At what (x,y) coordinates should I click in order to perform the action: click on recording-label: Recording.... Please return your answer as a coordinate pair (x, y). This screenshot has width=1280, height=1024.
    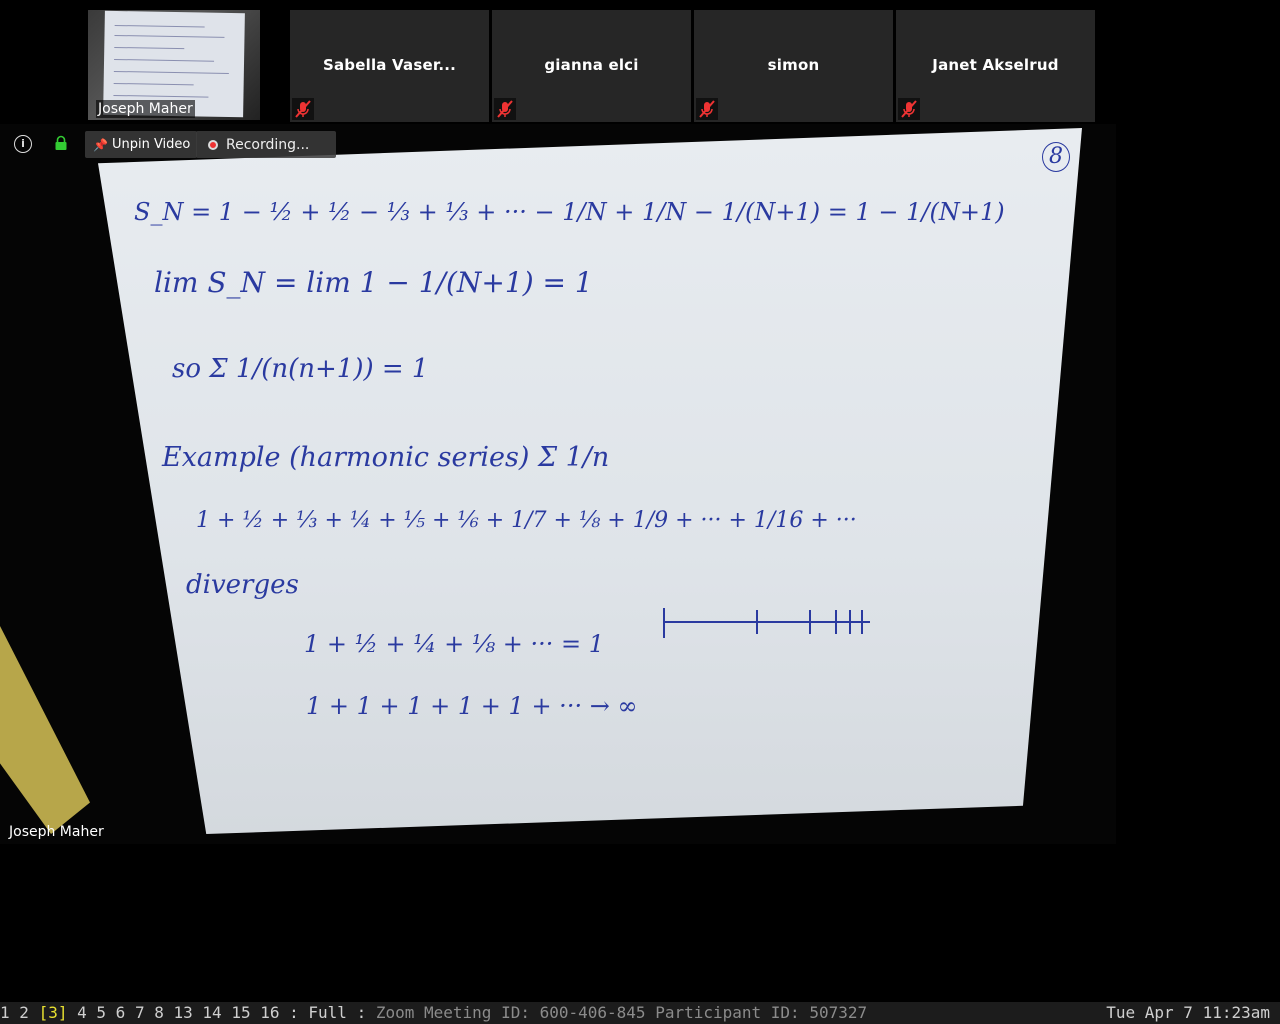
    Looking at the image, I should click on (268, 144).